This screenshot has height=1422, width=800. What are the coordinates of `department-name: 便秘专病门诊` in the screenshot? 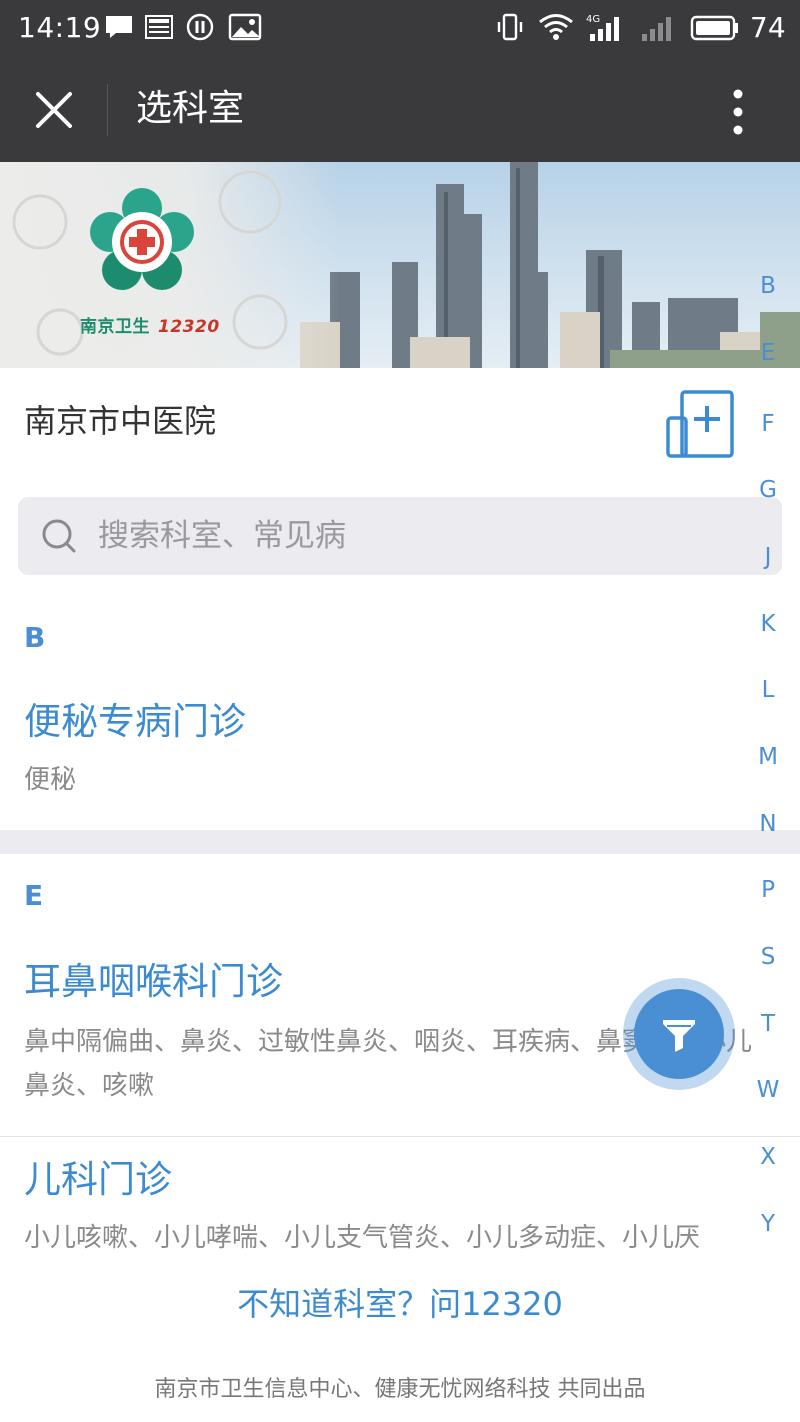 It's located at (135, 722).